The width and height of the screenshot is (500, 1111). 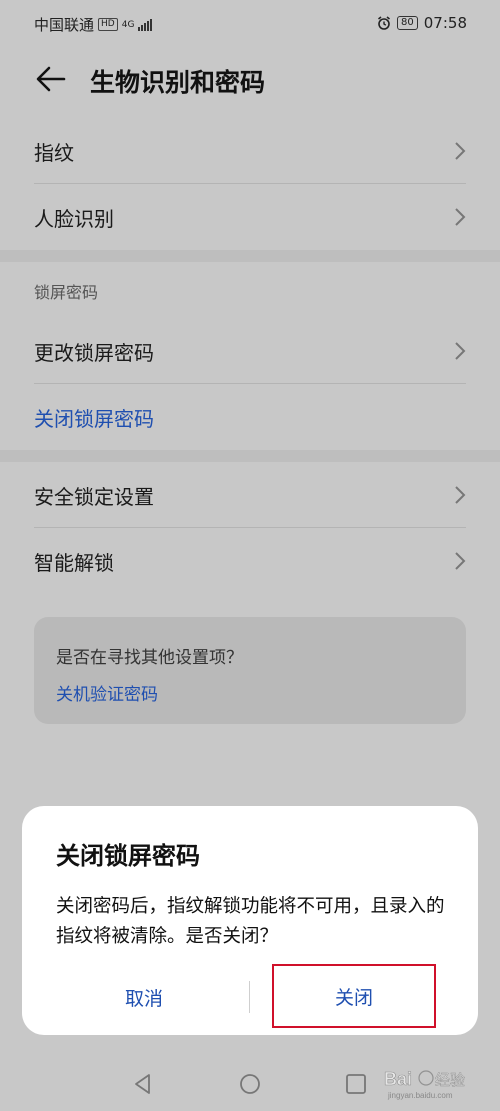 What do you see at coordinates (250, 217) in the screenshot?
I see `menu-item-face-recognition: 人脸识别` at bounding box center [250, 217].